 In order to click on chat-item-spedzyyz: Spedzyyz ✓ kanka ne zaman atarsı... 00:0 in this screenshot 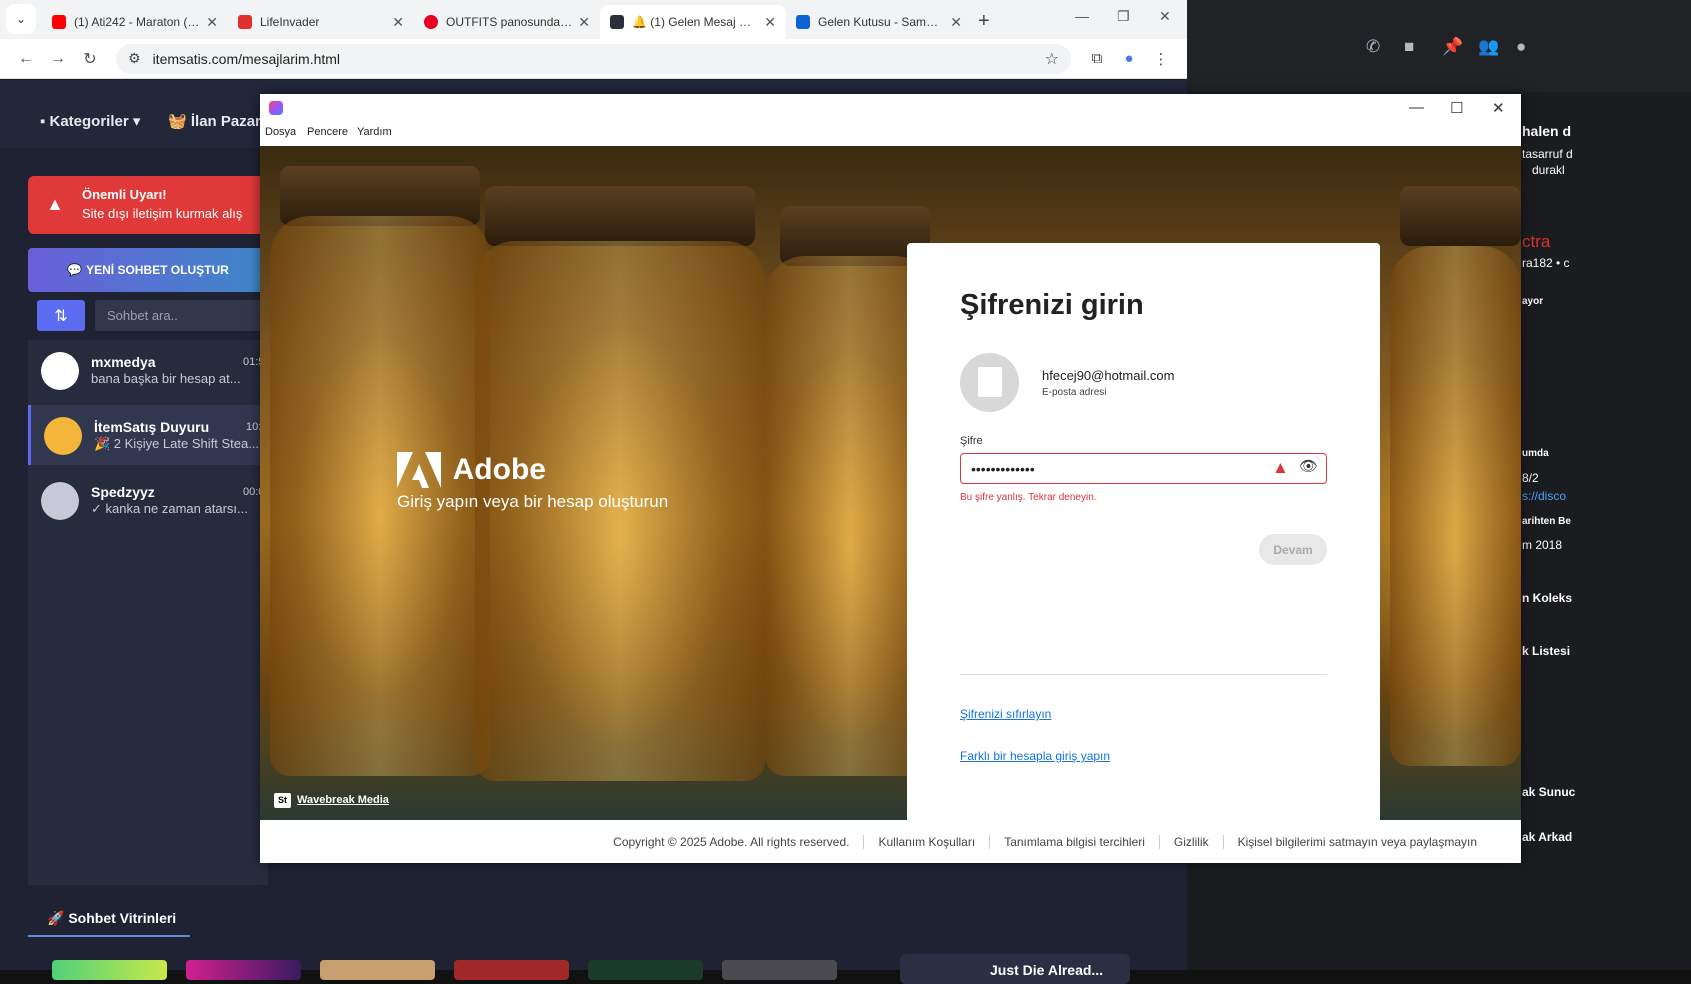, I will do `click(148, 500)`.